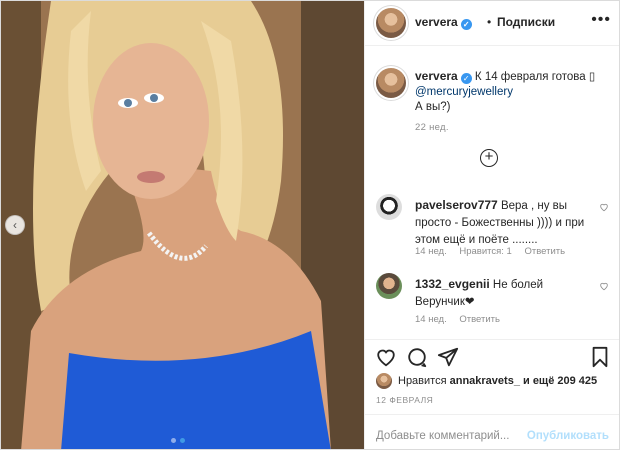 The height and width of the screenshot is (450, 620). I want to click on comment-text: 1332_evgenii Не болей Верунчик❤, so click(505, 293).